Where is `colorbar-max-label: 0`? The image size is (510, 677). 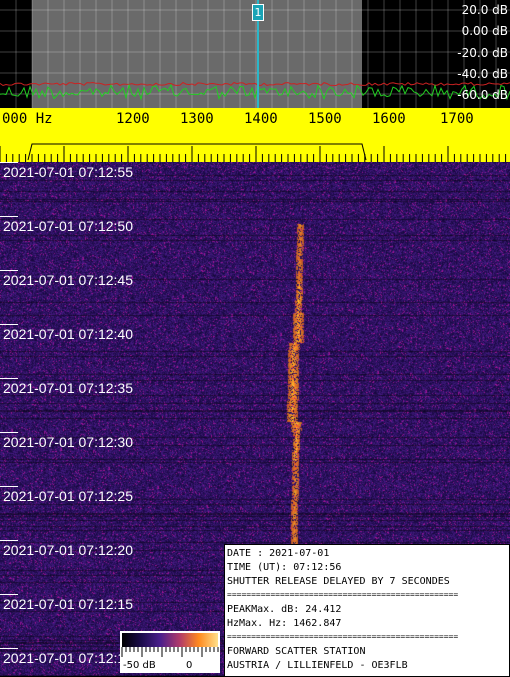
colorbar-max-label: 0 is located at coordinates (189, 665).